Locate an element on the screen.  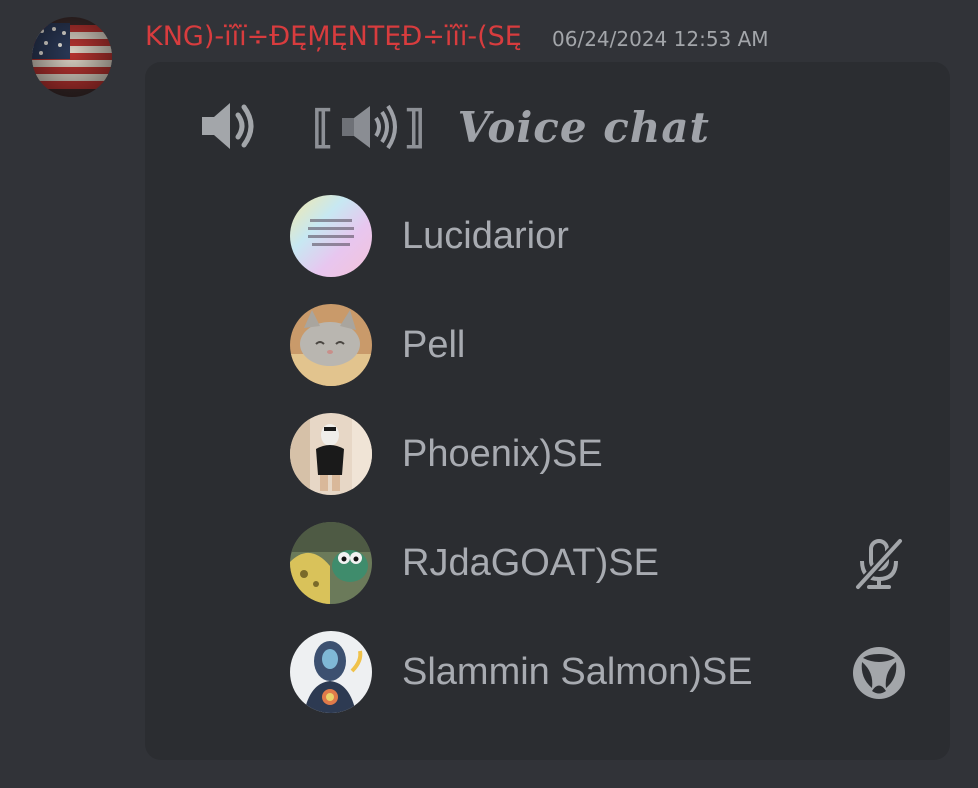
member-name: Lucidarior is located at coordinates (485, 236).